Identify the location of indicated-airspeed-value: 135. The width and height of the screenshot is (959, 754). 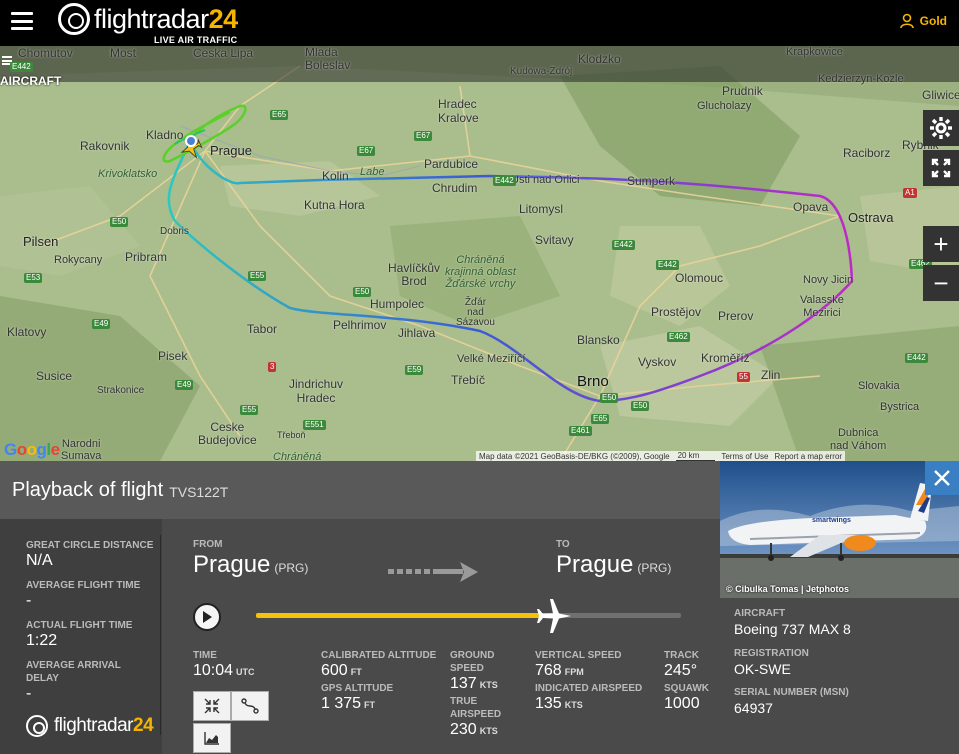
(548, 703).